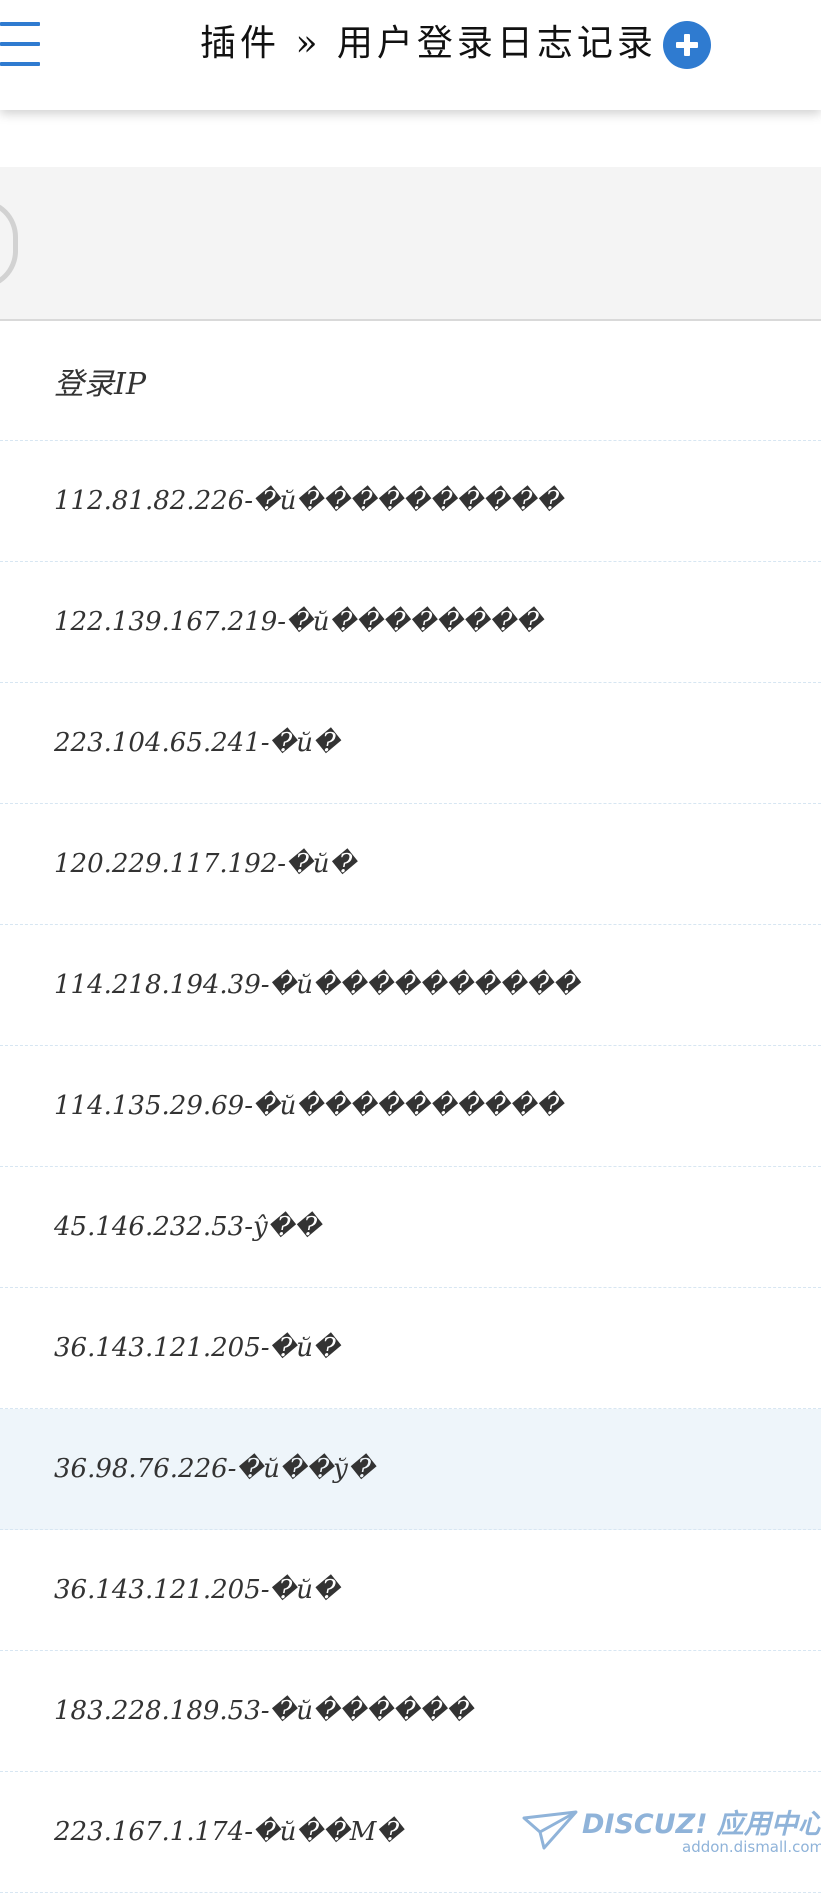 The image size is (821, 1893). What do you see at coordinates (751, 1847) in the screenshot?
I see `watermark-url: addon.dismall.com` at bounding box center [751, 1847].